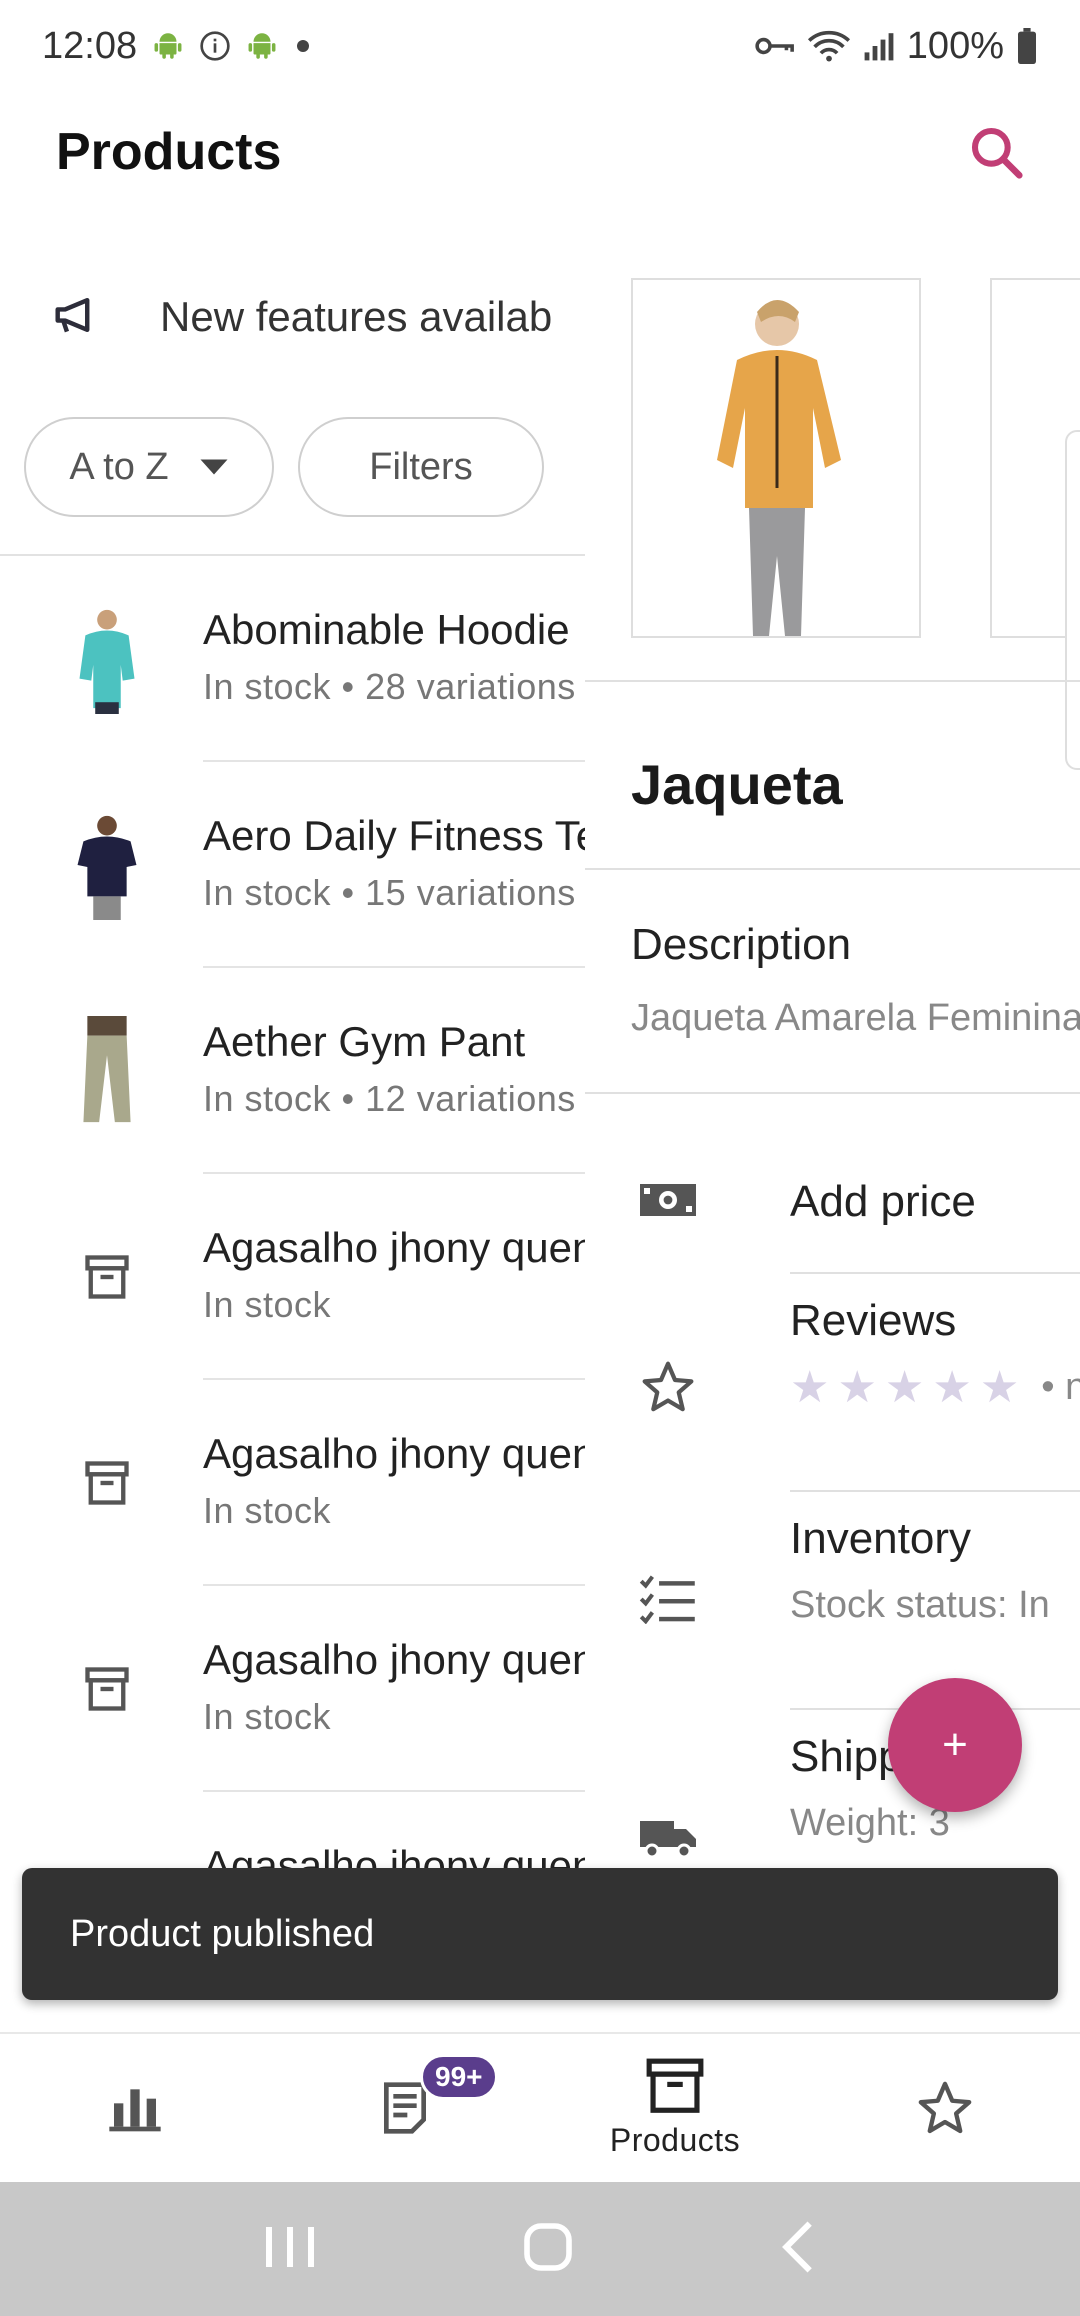  I want to click on nav-products: Products, so click(675, 2108).